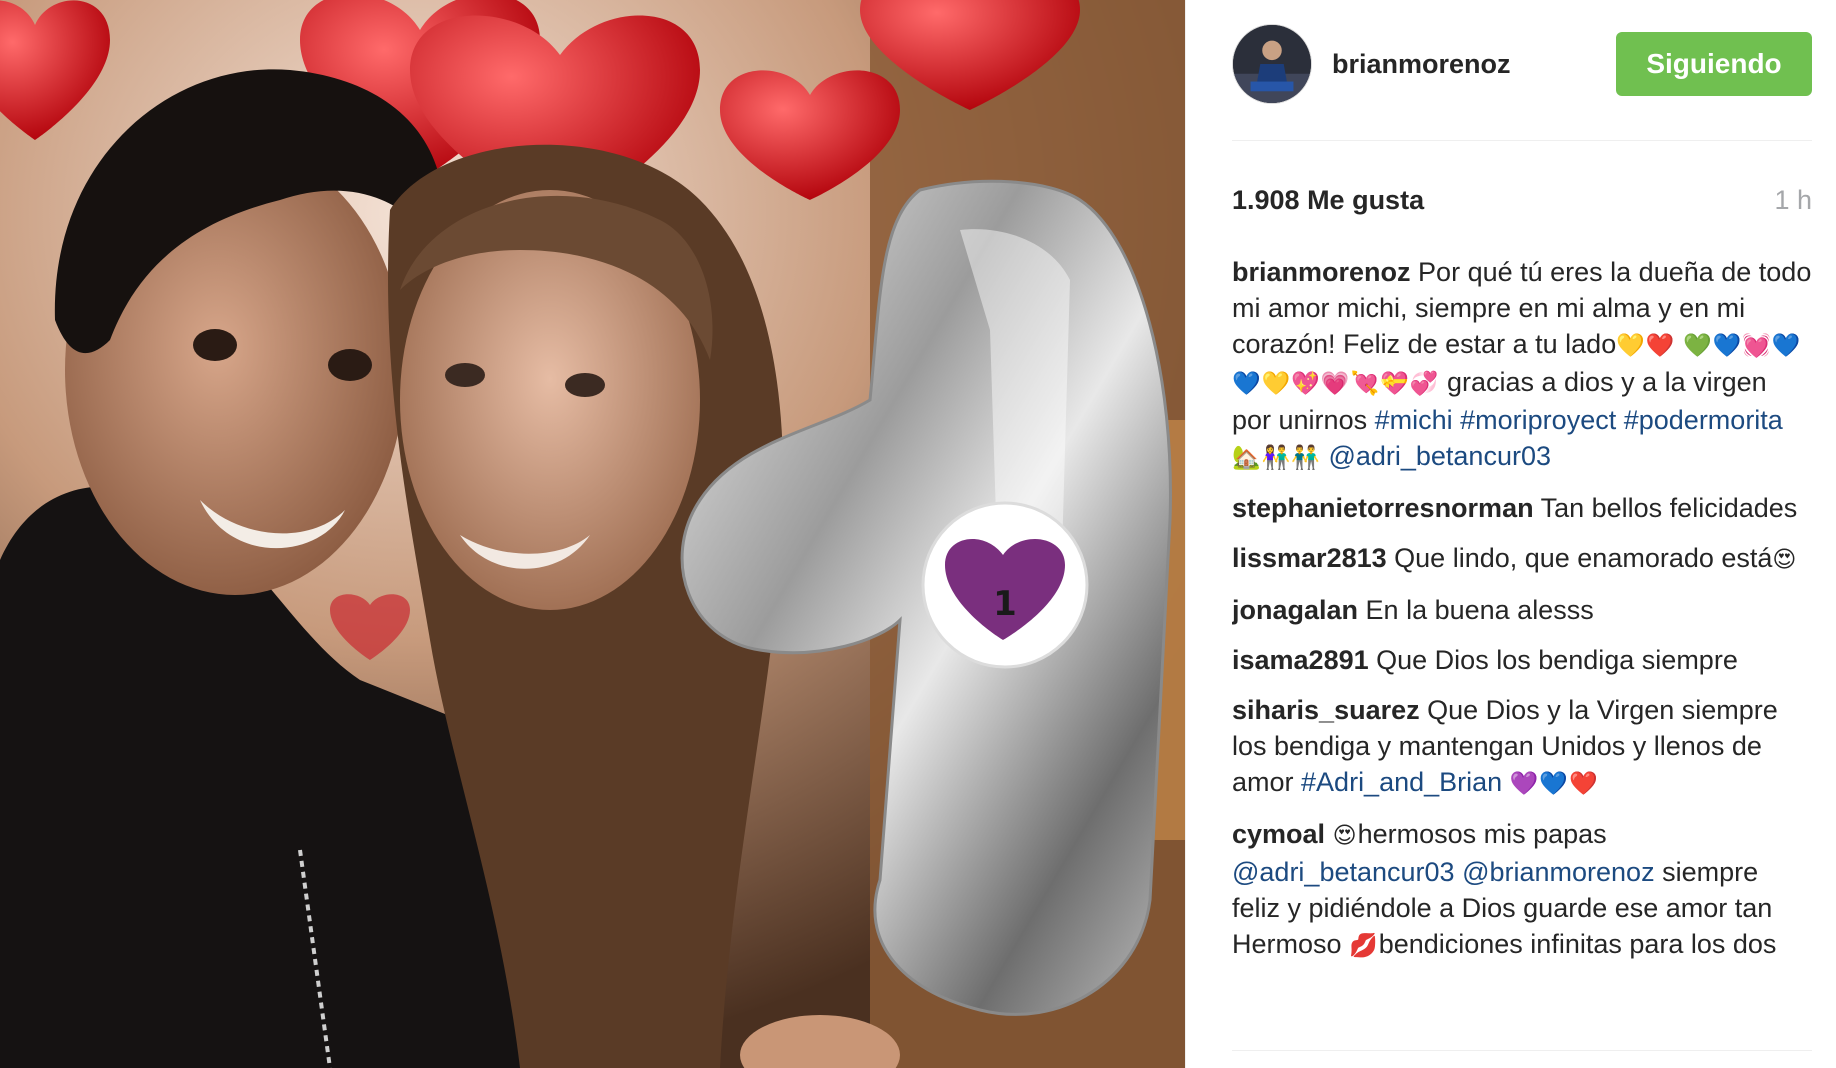  I want to click on comment-text-3: bendiciones infinitas para los dos, so click(1577, 944).